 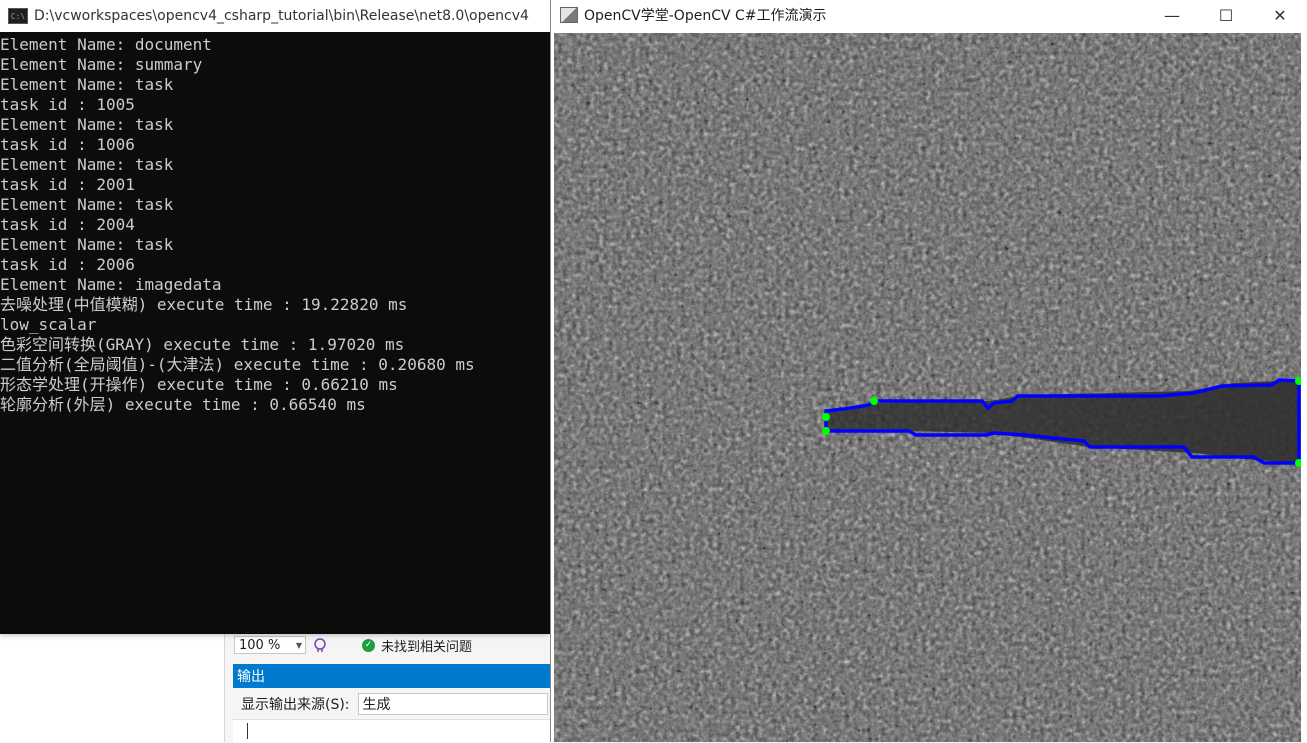 What do you see at coordinates (106, 44) in the screenshot?
I see `console-line: Element Name: document` at bounding box center [106, 44].